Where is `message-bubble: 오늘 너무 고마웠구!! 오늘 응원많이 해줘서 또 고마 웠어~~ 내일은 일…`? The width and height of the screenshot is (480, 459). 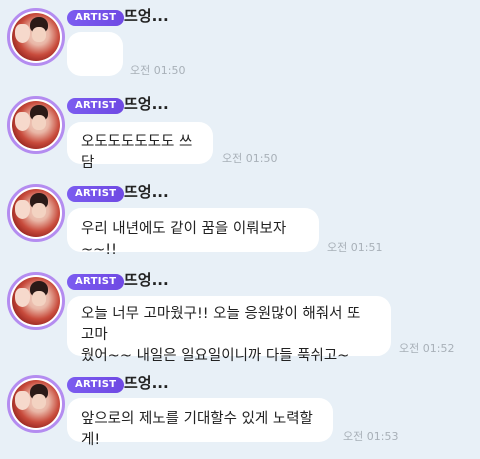 message-bubble: 오늘 너무 고마웠구!! 오늘 응원많이 해줘서 또 고마 웠어~~ 내일은 일… is located at coordinates (229, 330).